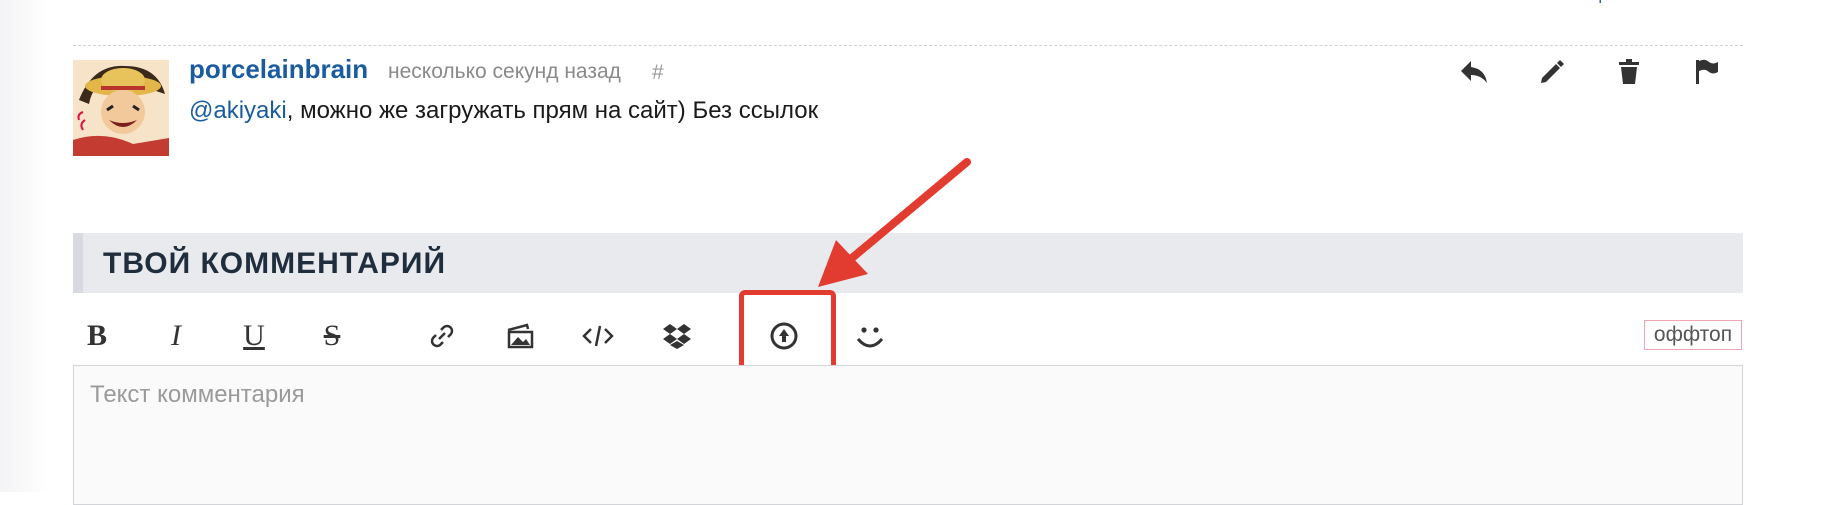  Describe the element at coordinates (1606, 3) in the screenshot. I see `partial-link-fragment: ı` at that location.